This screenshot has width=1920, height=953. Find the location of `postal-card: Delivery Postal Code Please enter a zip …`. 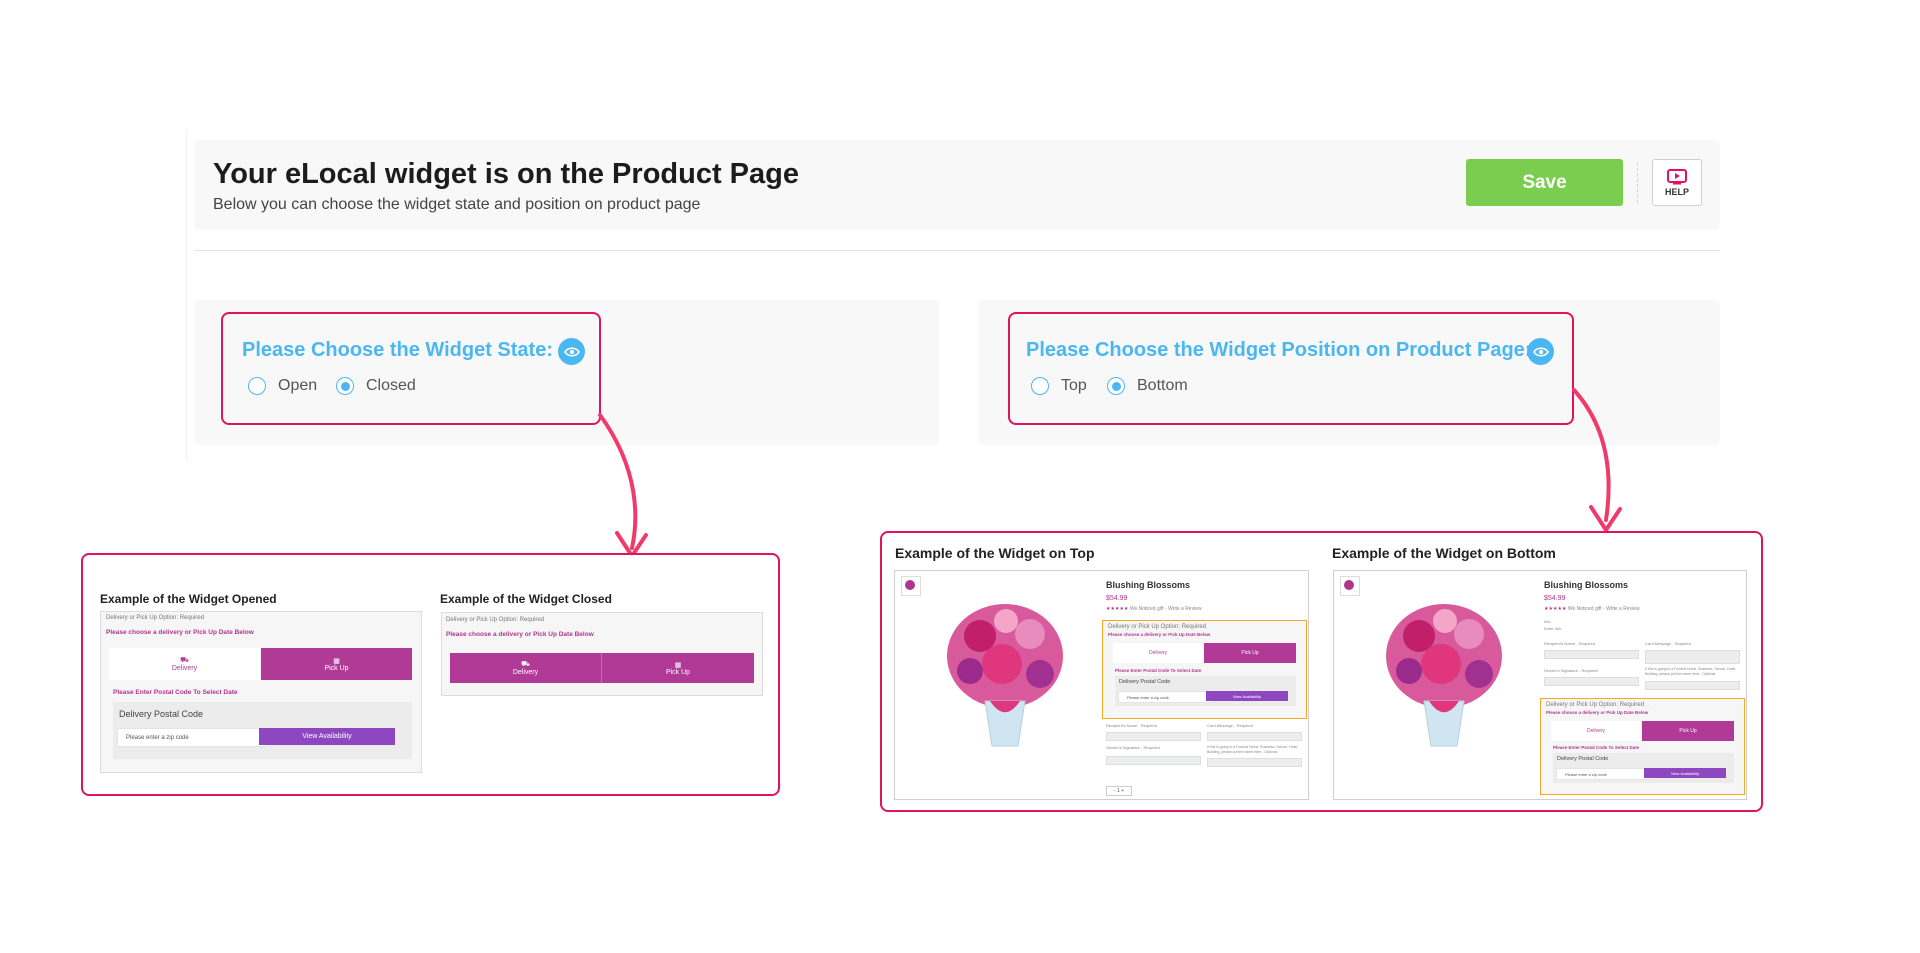

postal-card: Delivery Postal Code Please enter a zip … is located at coordinates (262, 730).